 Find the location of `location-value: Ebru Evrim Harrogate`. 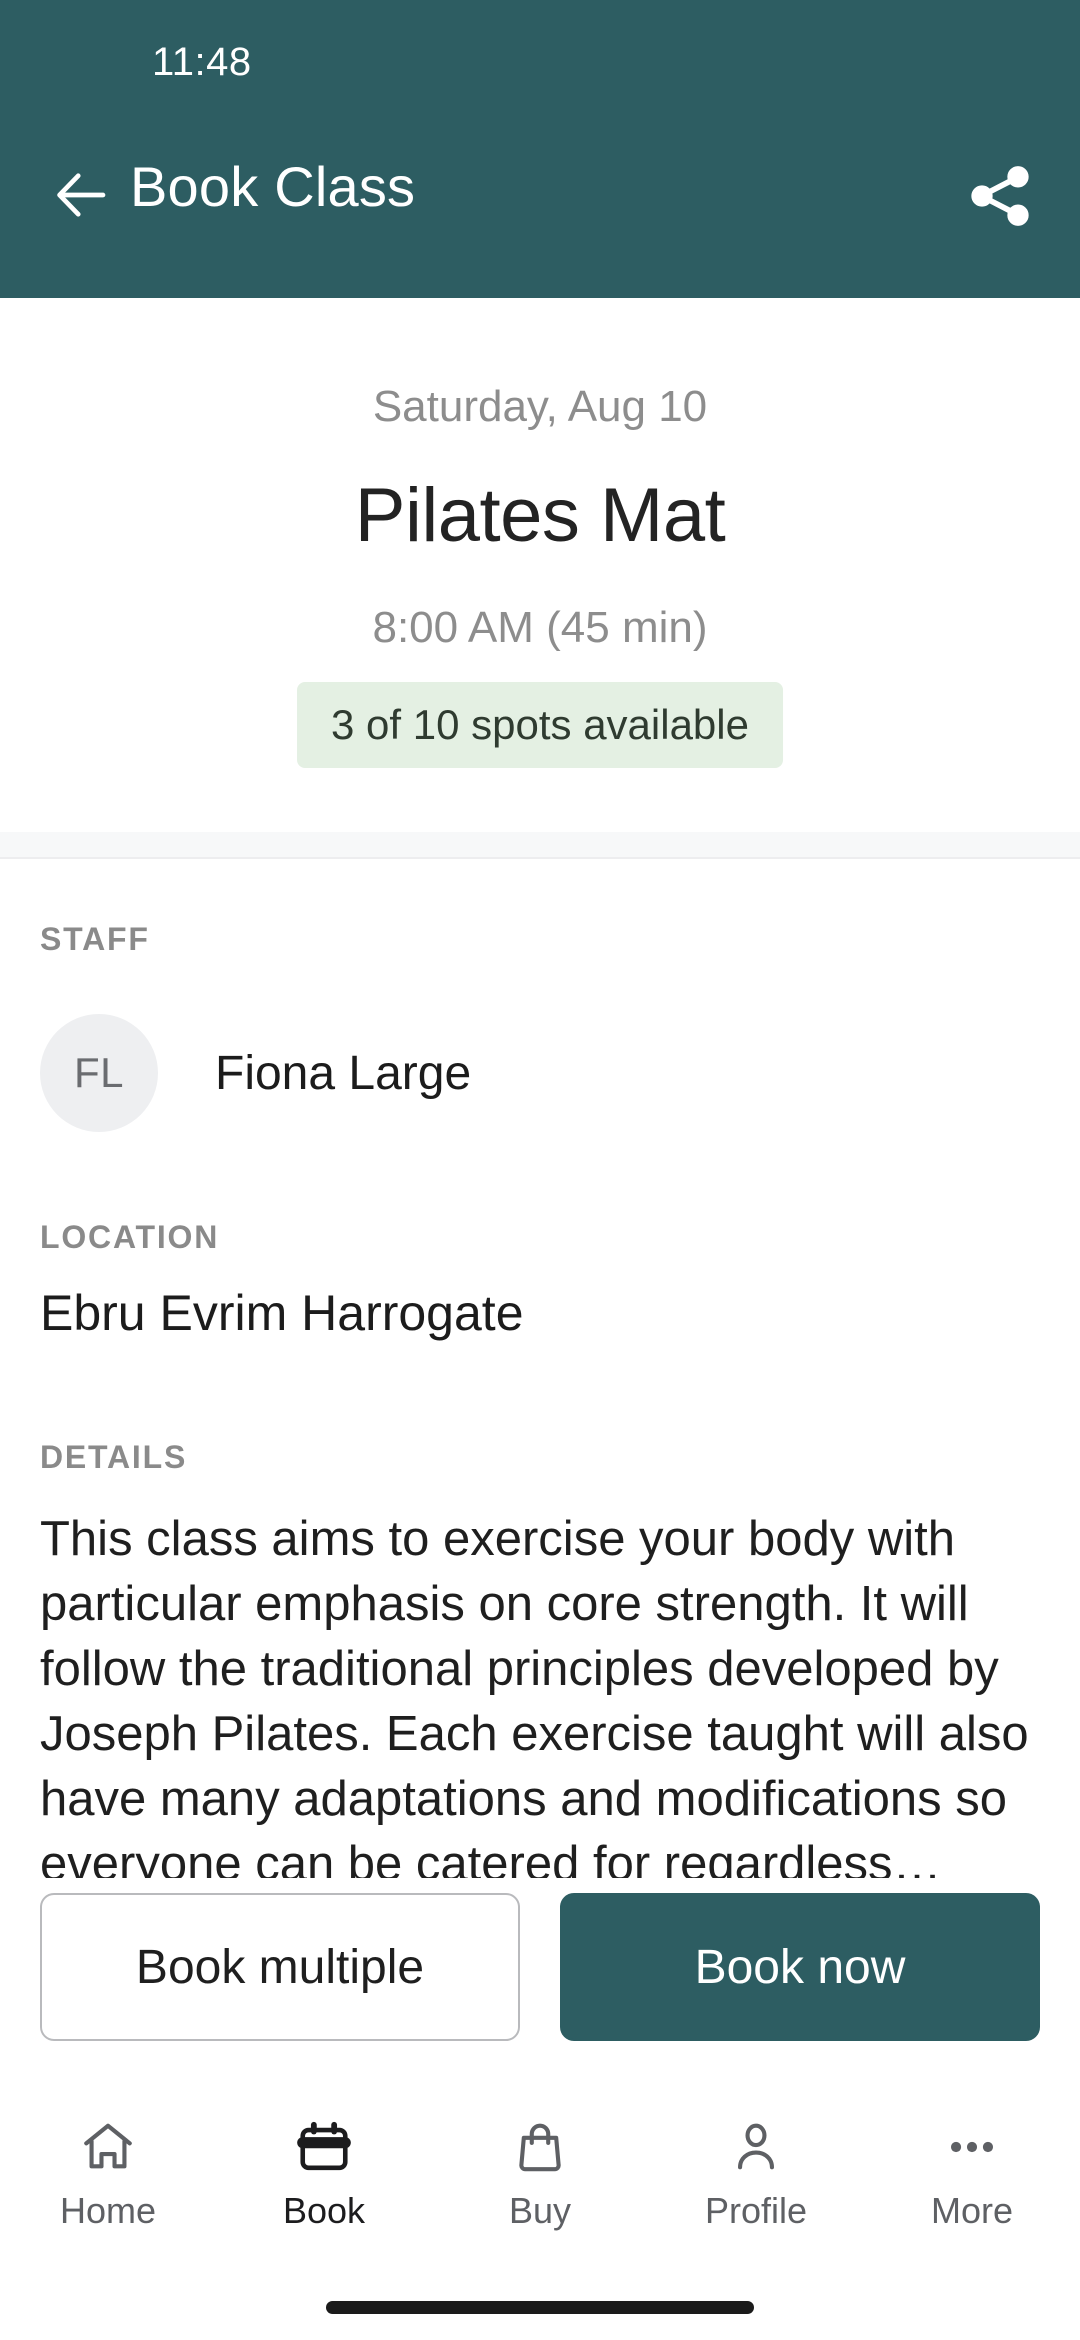

location-value: Ebru Evrim Harrogate is located at coordinates (282, 1313).